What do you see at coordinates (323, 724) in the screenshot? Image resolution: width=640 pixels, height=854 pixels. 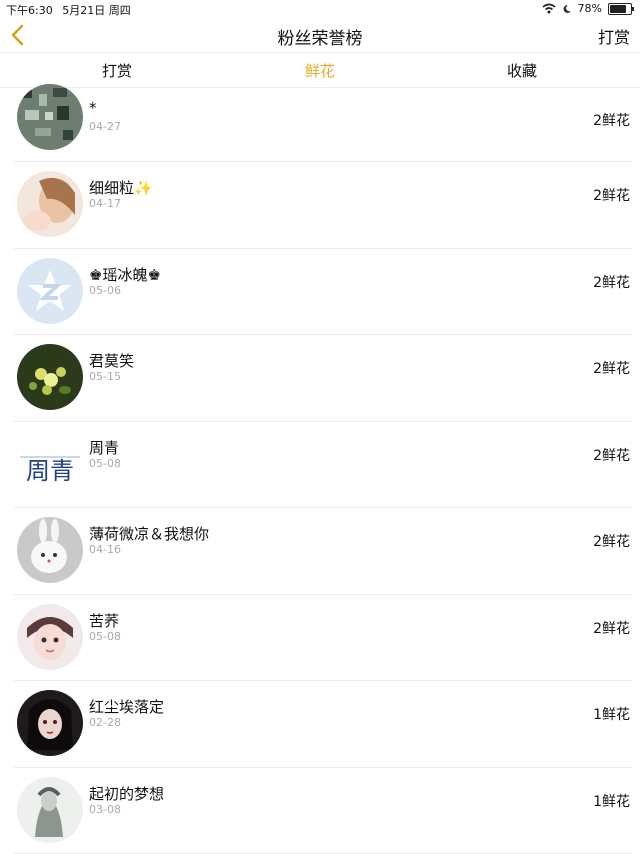 I see `list-item: 红尘埃落定 02-28 1鲜花` at bounding box center [323, 724].